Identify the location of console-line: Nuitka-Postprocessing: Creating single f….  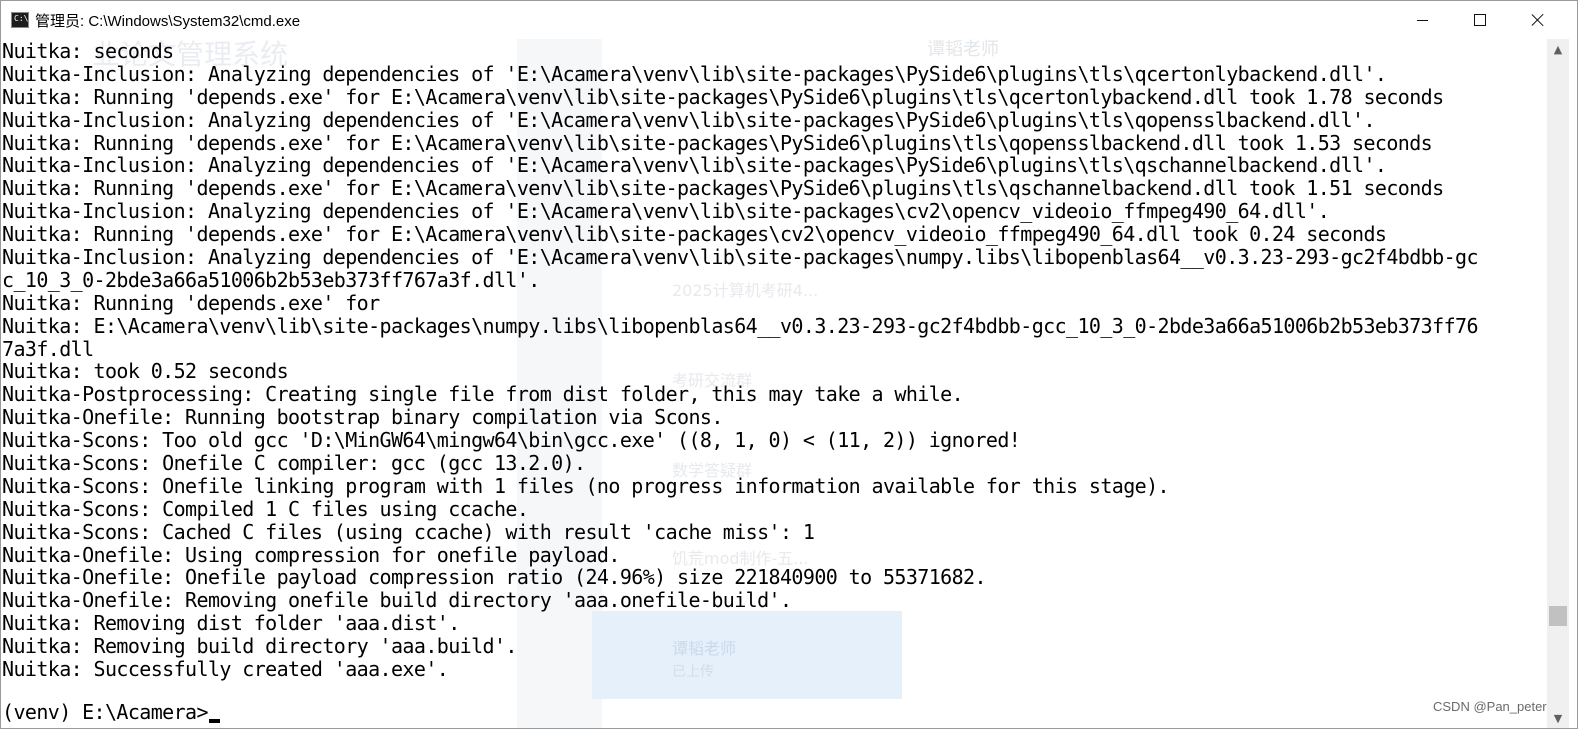
(483, 394).